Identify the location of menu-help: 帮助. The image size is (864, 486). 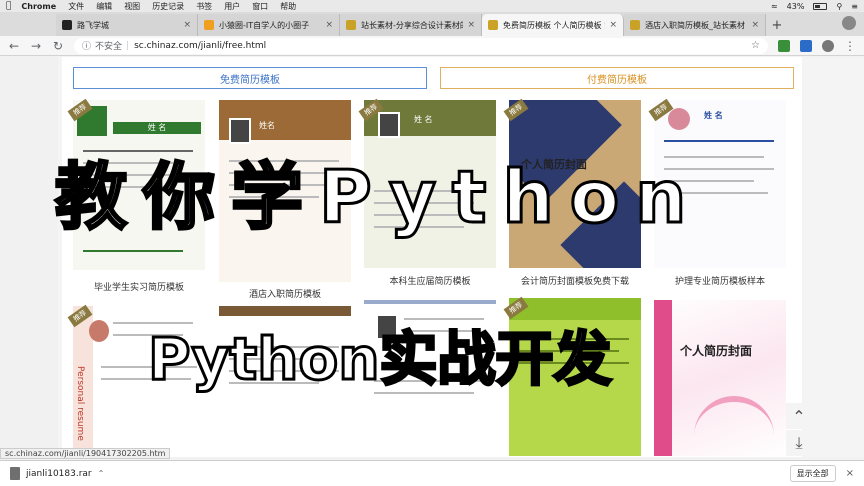
(288, 6).